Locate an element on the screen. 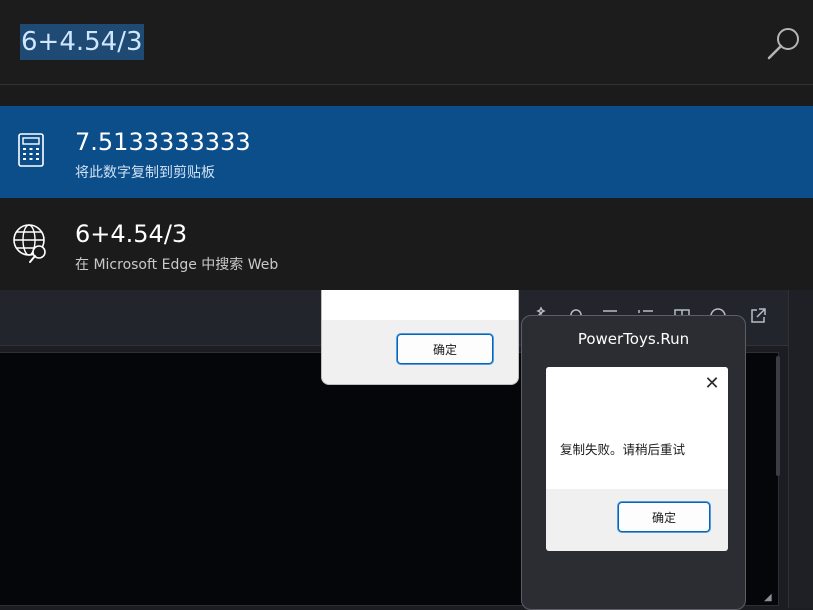  share-icon is located at coordinates (758, 316).